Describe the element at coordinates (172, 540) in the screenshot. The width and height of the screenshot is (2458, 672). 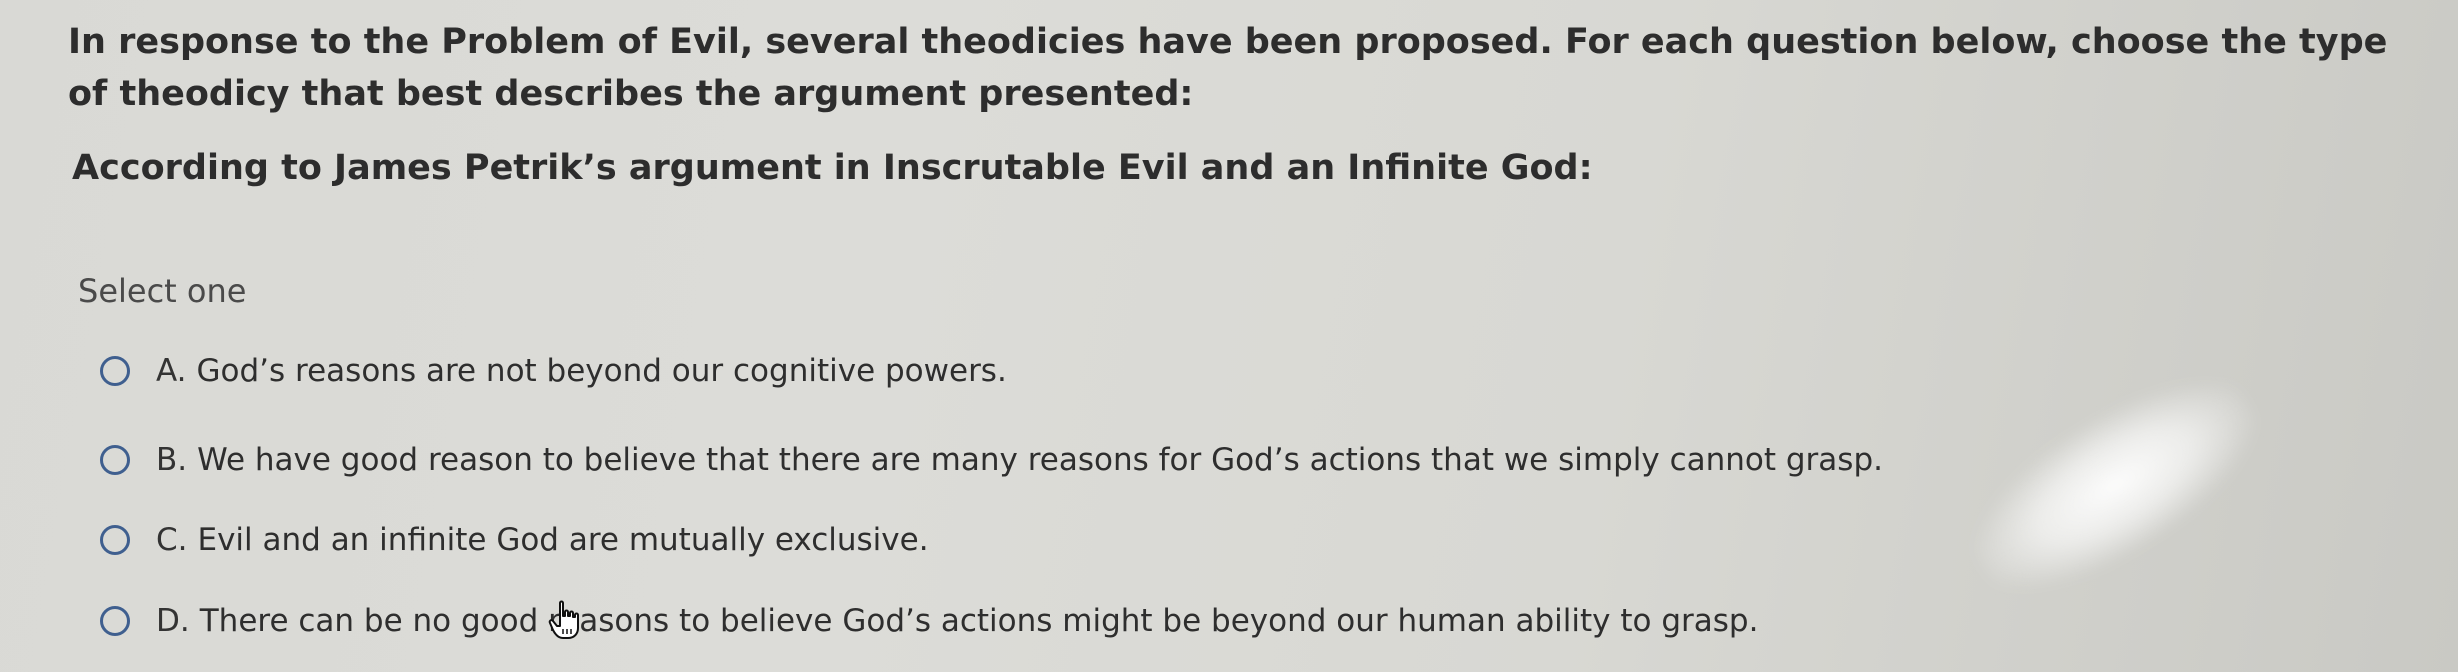
I see `option-letter: C.` at that location.